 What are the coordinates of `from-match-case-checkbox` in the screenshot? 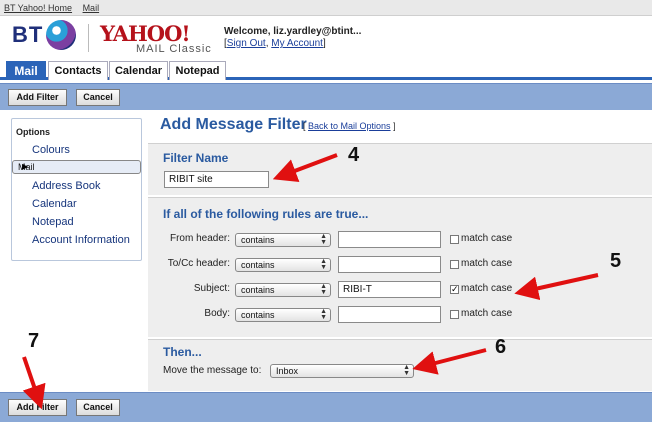 It's located at (454, 239).